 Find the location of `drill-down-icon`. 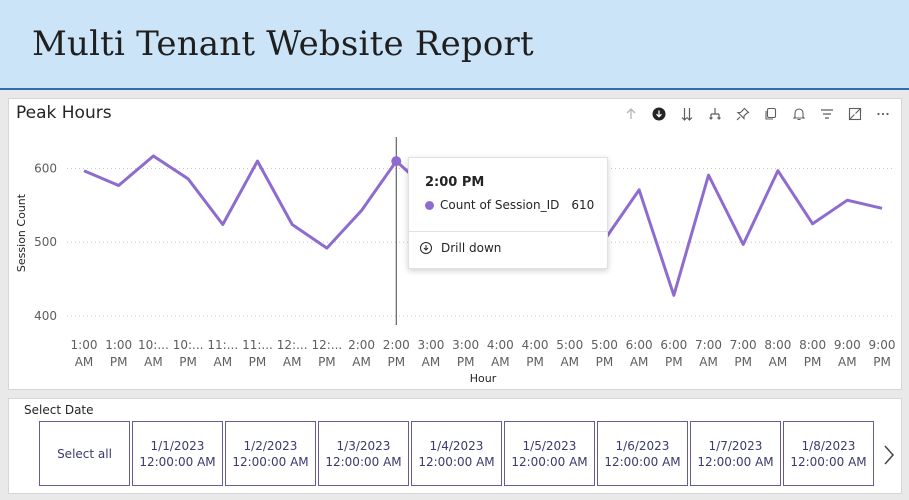

drill-down-icon is located at coordinates (426, 248).